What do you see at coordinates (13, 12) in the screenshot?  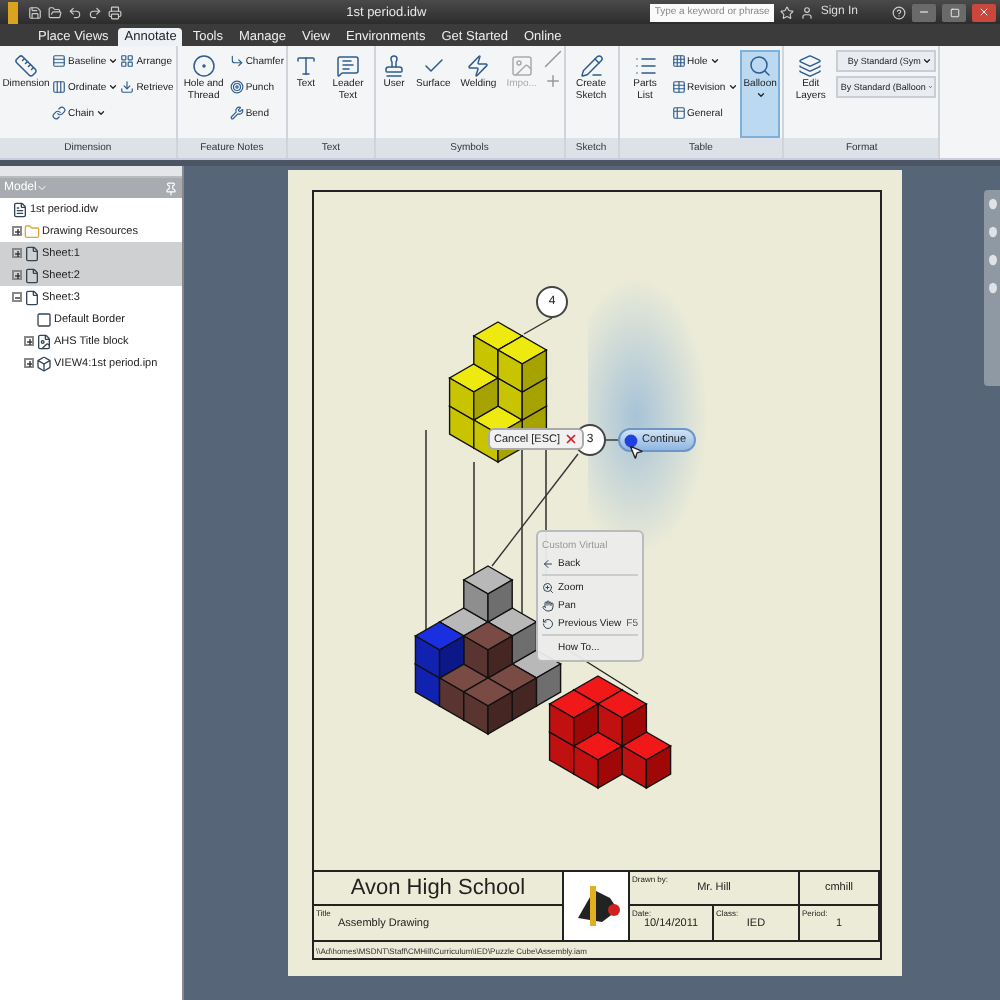 I see `app-logo-icon` at bounding box center [13, 12].